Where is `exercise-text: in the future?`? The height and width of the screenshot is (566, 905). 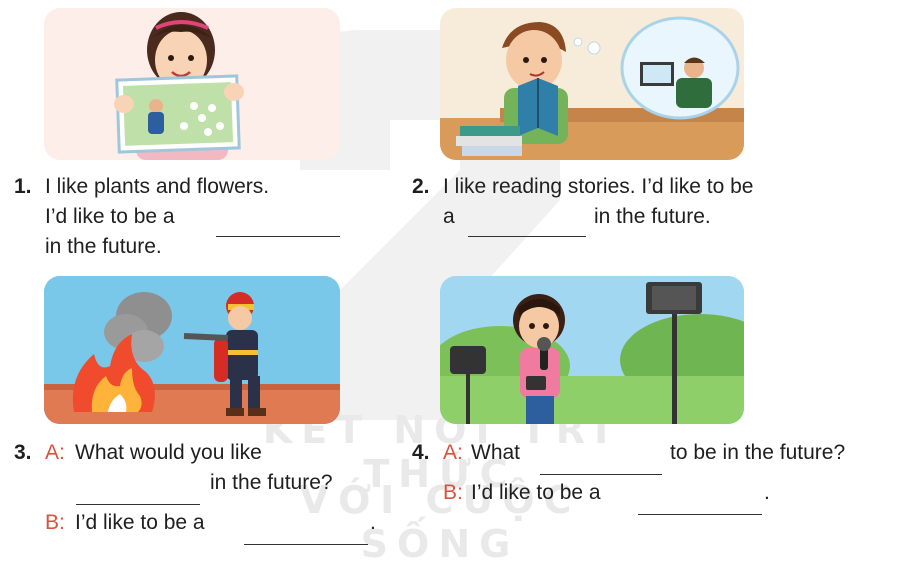 exercise-text: in the future? is located at coordinates (271, 482).